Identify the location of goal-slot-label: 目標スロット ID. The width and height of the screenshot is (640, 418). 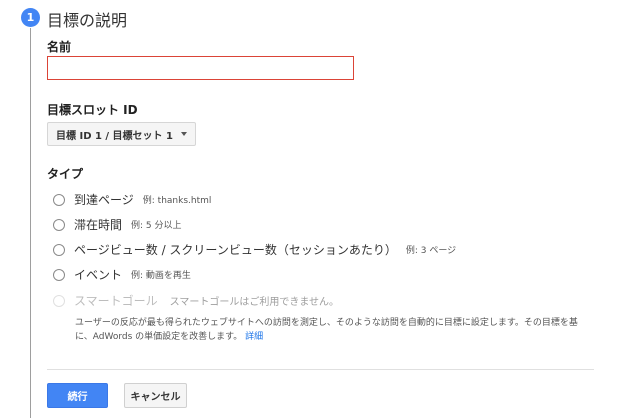
(92, 110).